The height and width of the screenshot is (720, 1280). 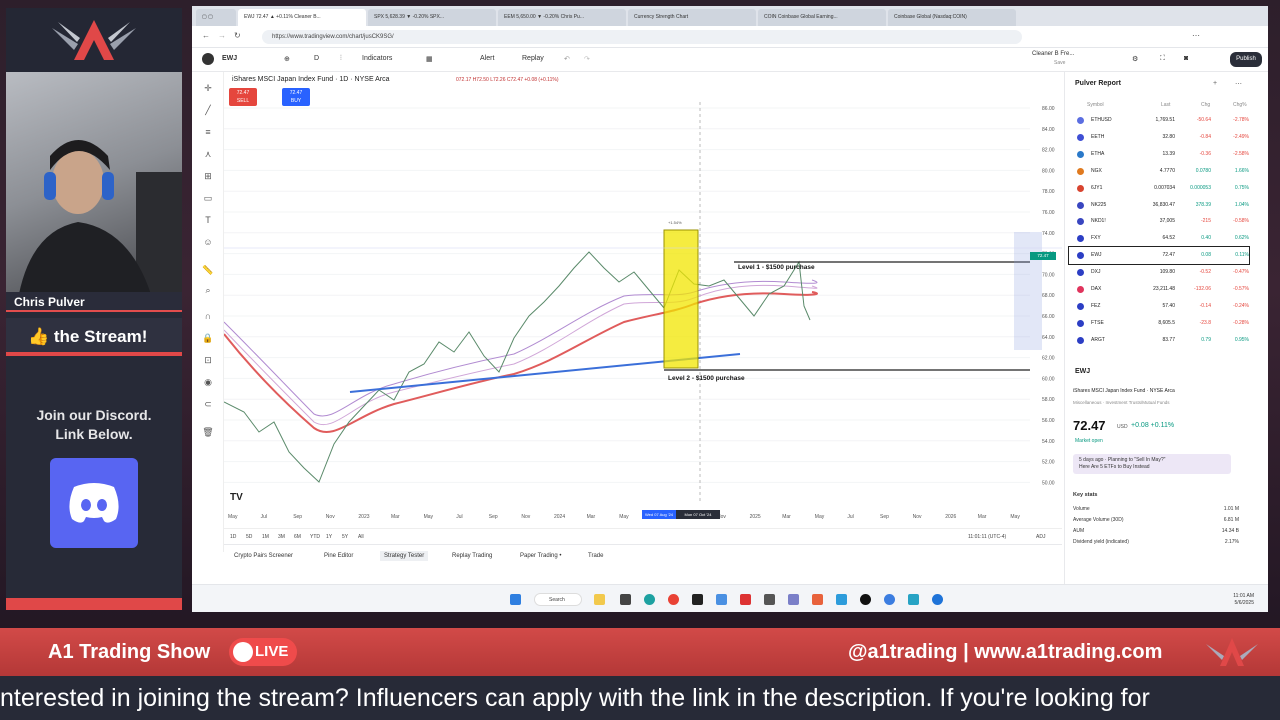 What do you see at coordinates (1159, 340) in the screenshot?
I see `watchlist-row: ARGT 83.77 0.79 0.95%` at bounding box center [1159, 340].